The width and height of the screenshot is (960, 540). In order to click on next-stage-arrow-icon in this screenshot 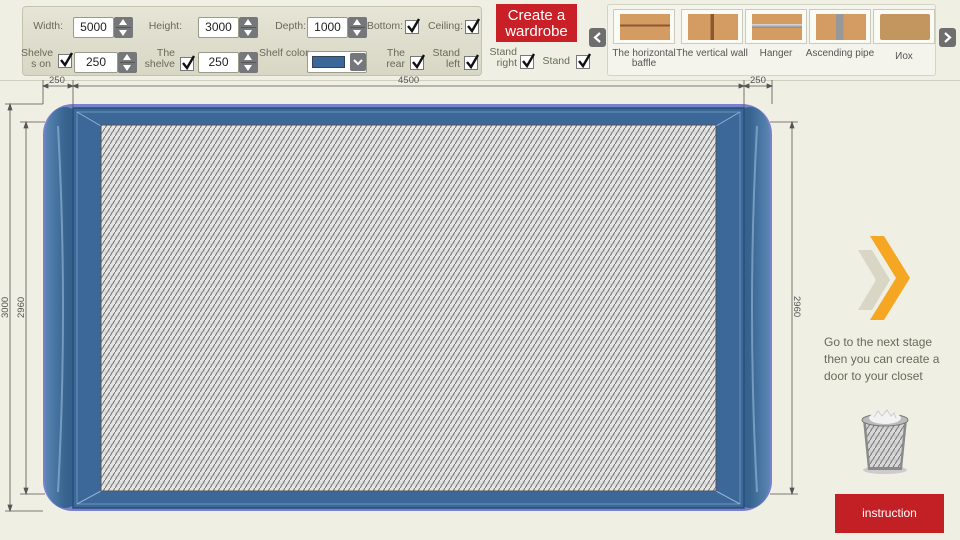, I will do `click(884, 278)`.